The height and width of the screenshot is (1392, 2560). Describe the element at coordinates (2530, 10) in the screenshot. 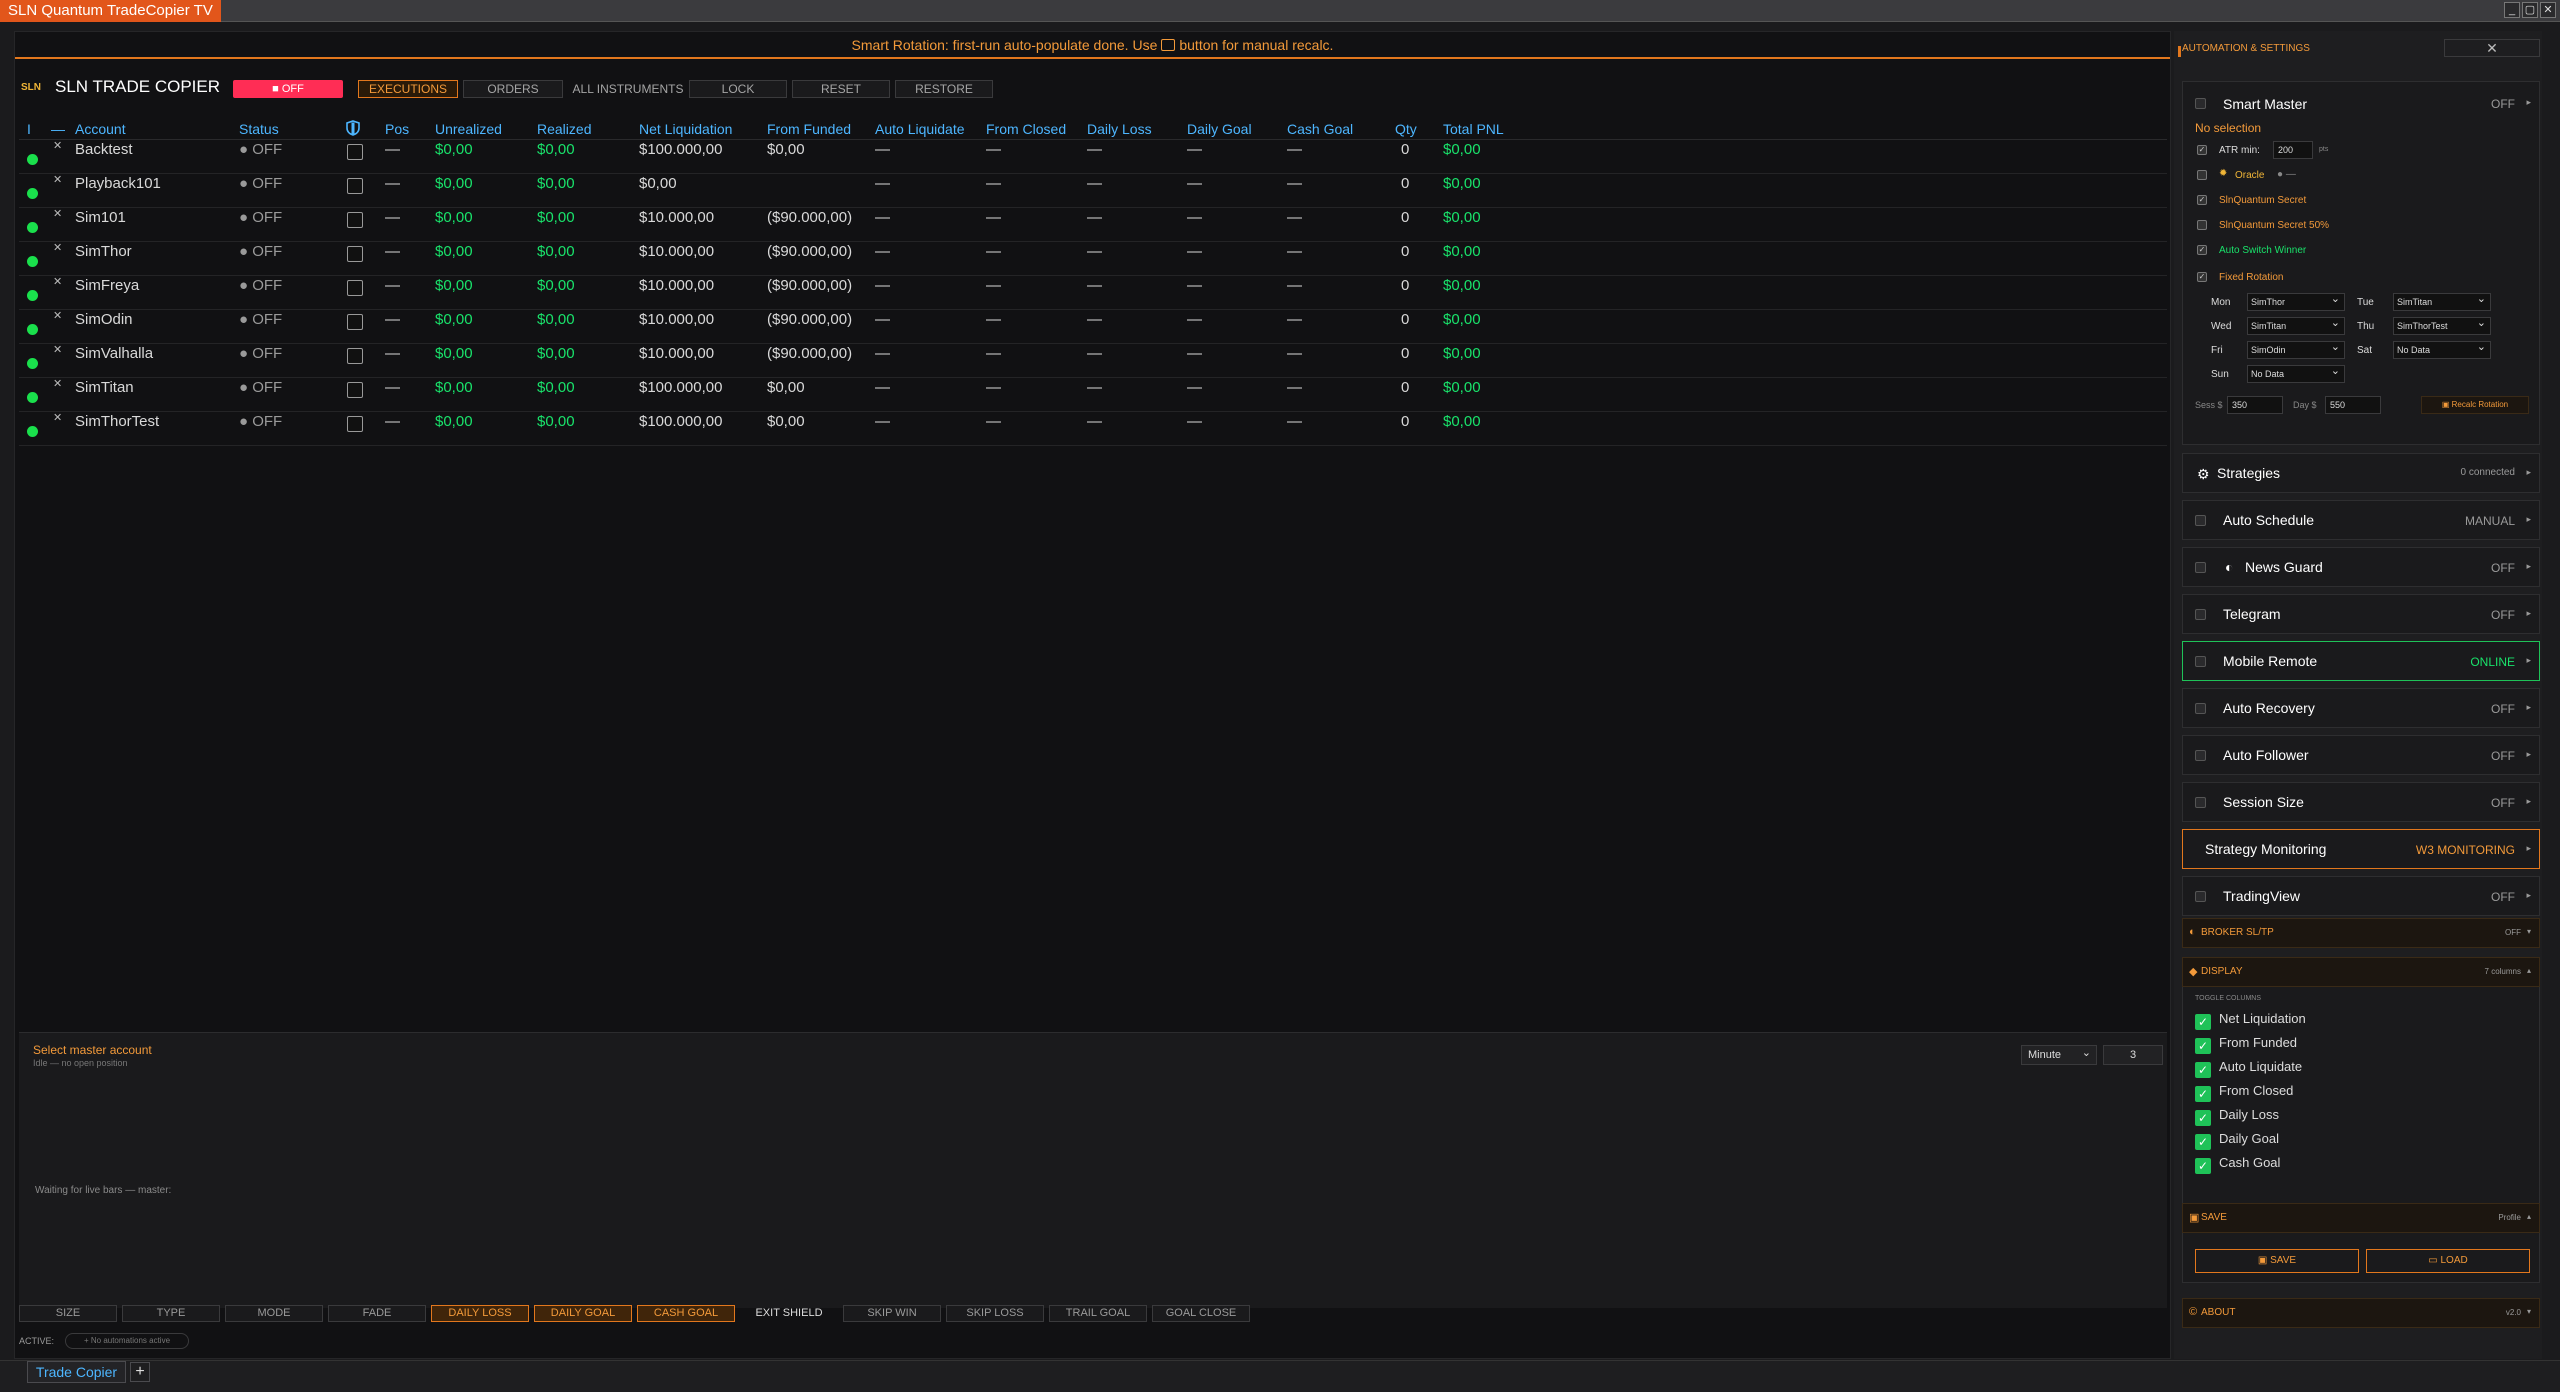

I see `maximize-button: ▢` at that location.